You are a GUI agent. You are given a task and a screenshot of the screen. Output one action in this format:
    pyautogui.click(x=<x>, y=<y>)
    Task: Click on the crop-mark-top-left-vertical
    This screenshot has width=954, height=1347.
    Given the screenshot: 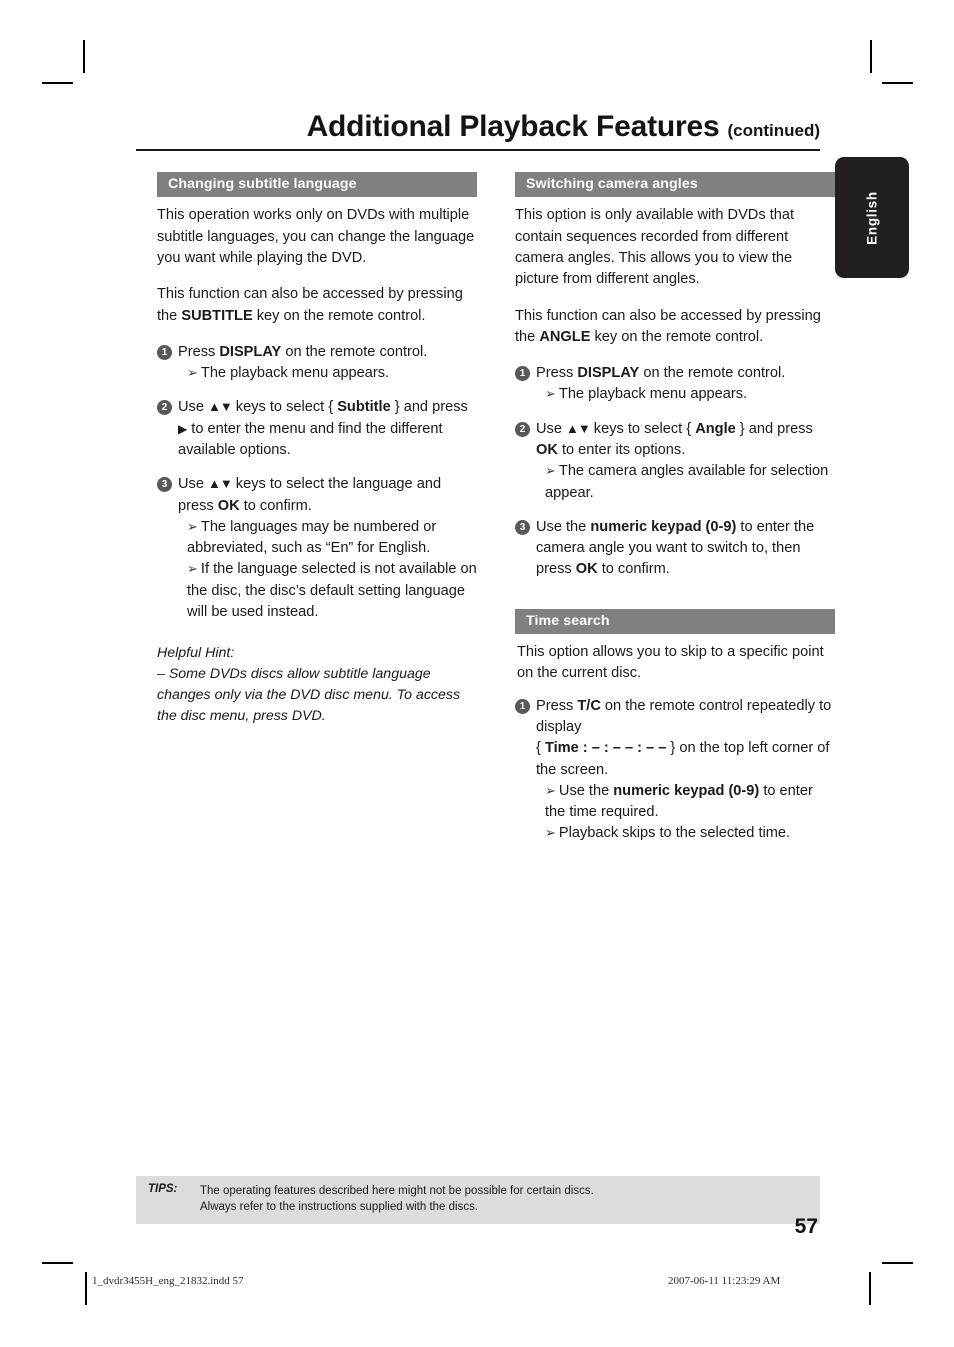 What is the action you would take?
    pyautogui.click(x=84, y=56)
    